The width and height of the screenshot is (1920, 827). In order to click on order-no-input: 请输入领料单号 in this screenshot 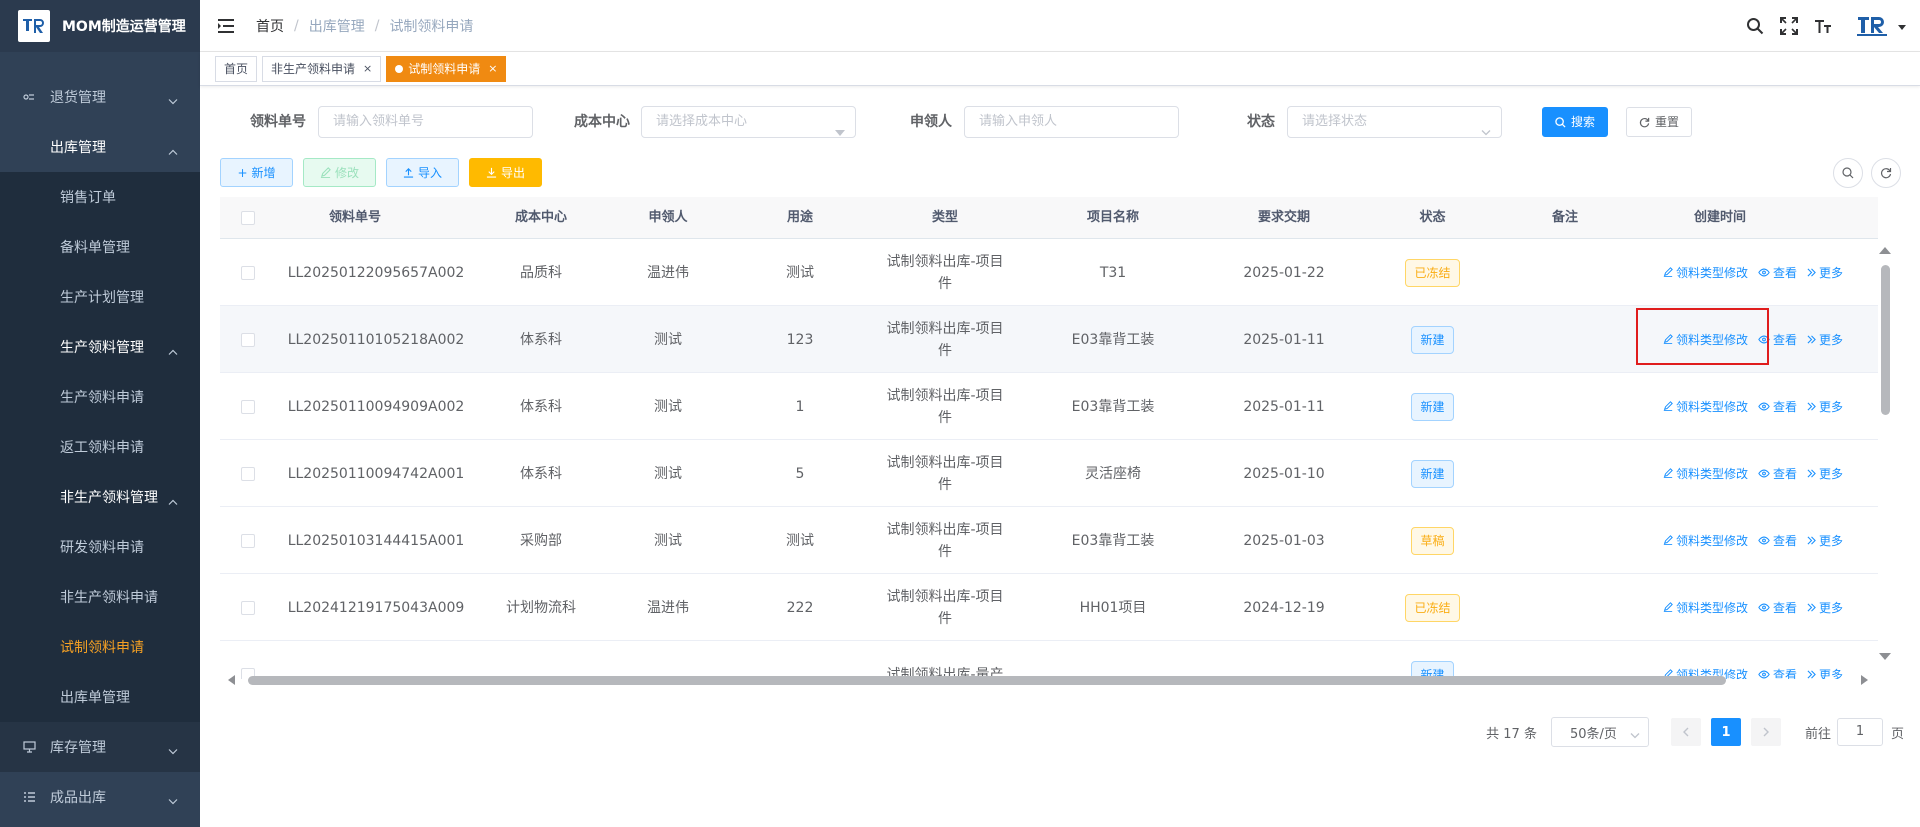, I will do `click(425, 122)`.